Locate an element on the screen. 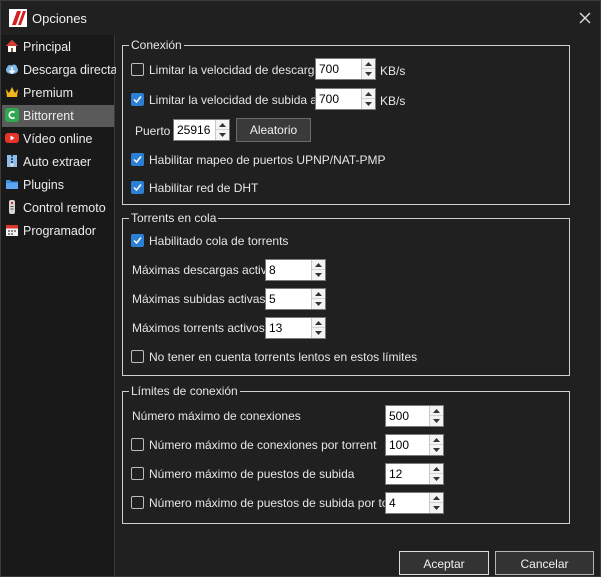 Image resolution: width=601 pixels, height=577 pixels. sidebar-item-label: Vídeo online is located at coordinates (58, 139).